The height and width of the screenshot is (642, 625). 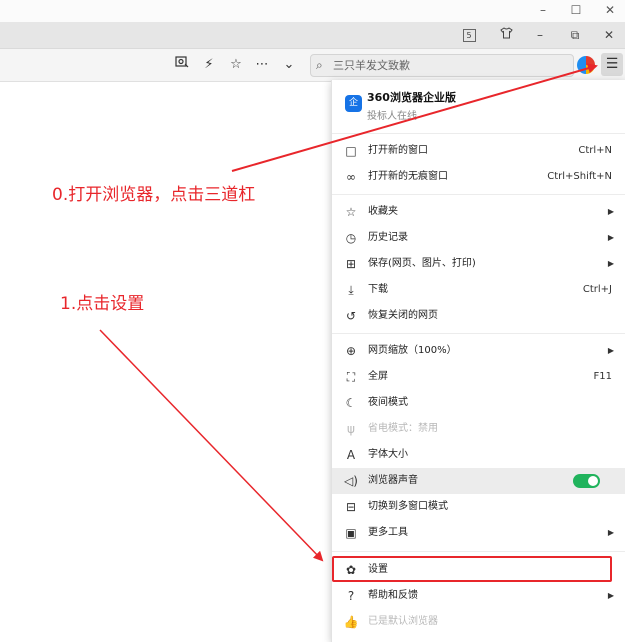 What do you see at coordinates (478, 351) in the screenshot?
I see `menu-item-zoom: ⊕ 网页缩放（100%） ▶` at bounding box center [478, 351].